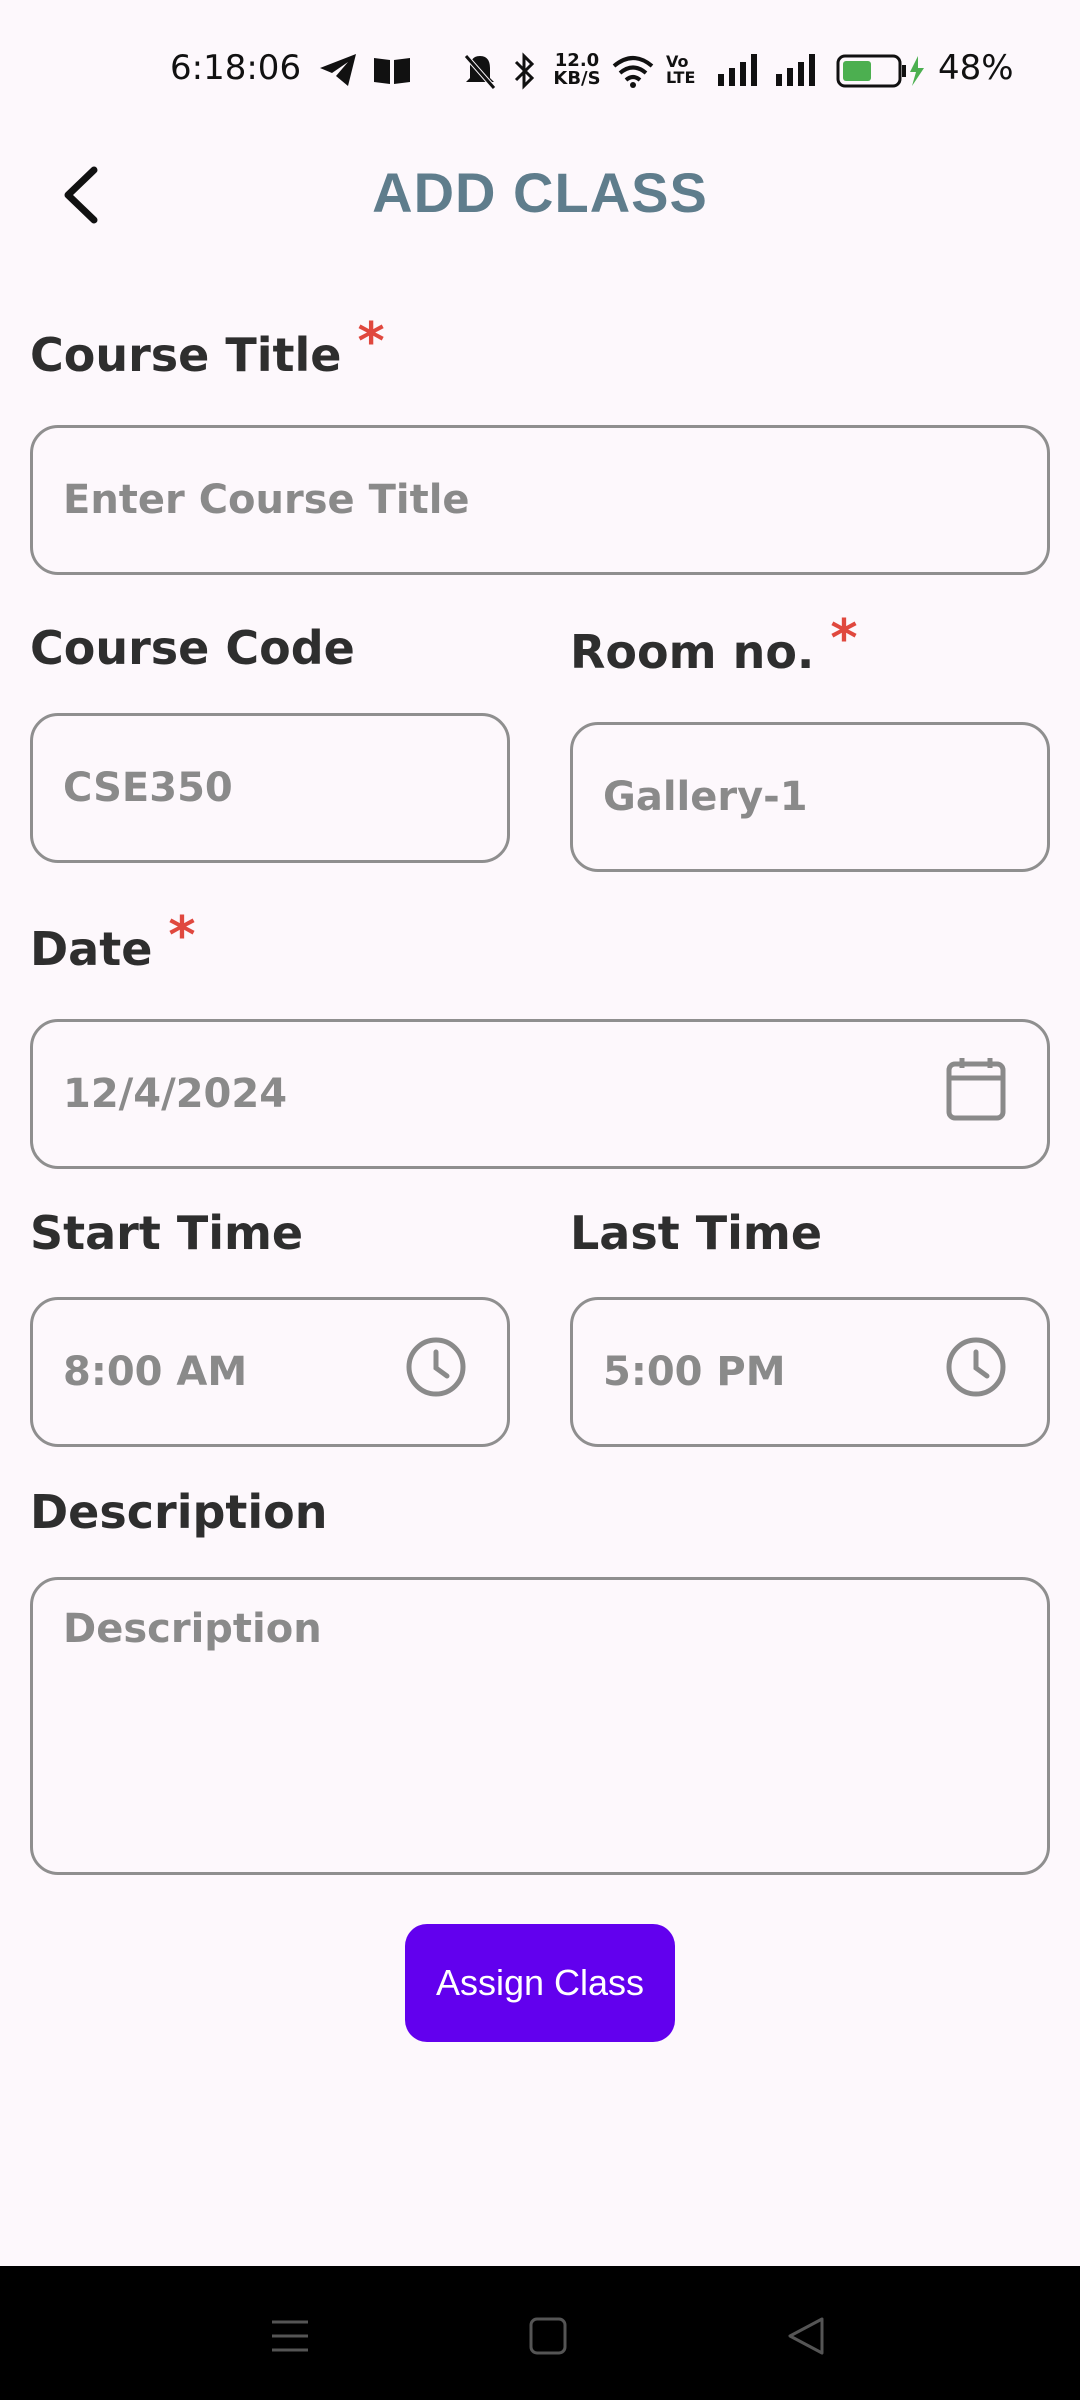 This screenshot has height=2400, width=1080. Describe the element at coordinates (236, 68) in the screenshot. I see `status-time: 6:18:06` at that location.